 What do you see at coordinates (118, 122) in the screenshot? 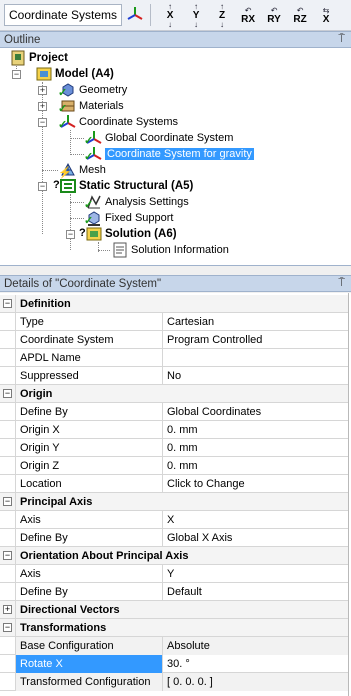
I see `tree-node-coordinate-systems: ✓ Coordinate Systems` at bounding box center [118, 122].